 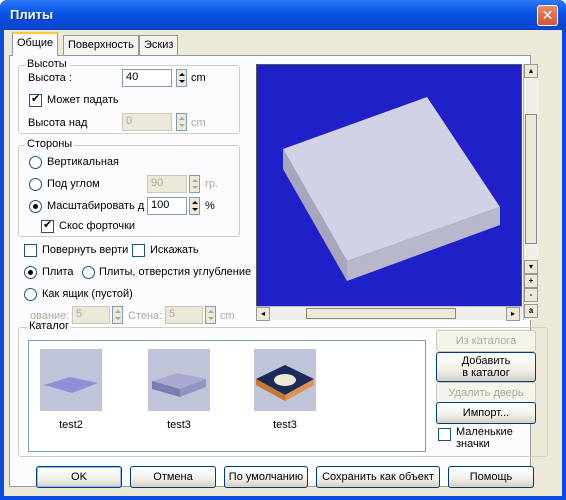 What do you see at coordinates (283, 15) in the screenshot?
I see `title-bar: Плиты ✕` at bounding box center [283, 15].